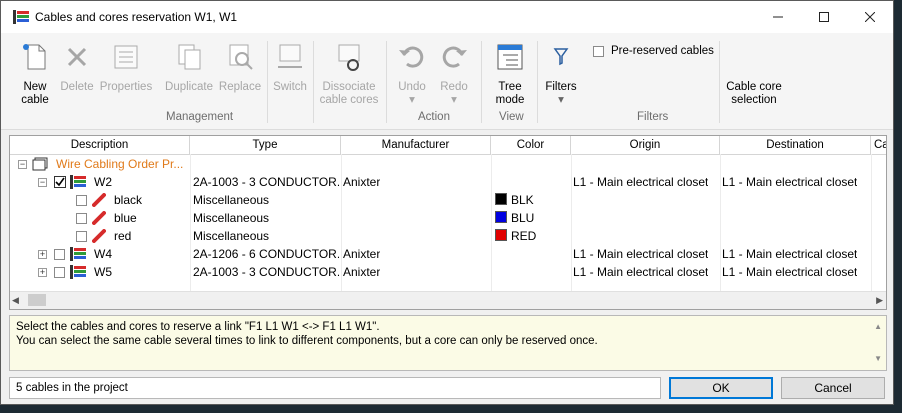 The width and height of the screenshot is (902, 413). I want to click on new-document-icon, so click(34, 57).